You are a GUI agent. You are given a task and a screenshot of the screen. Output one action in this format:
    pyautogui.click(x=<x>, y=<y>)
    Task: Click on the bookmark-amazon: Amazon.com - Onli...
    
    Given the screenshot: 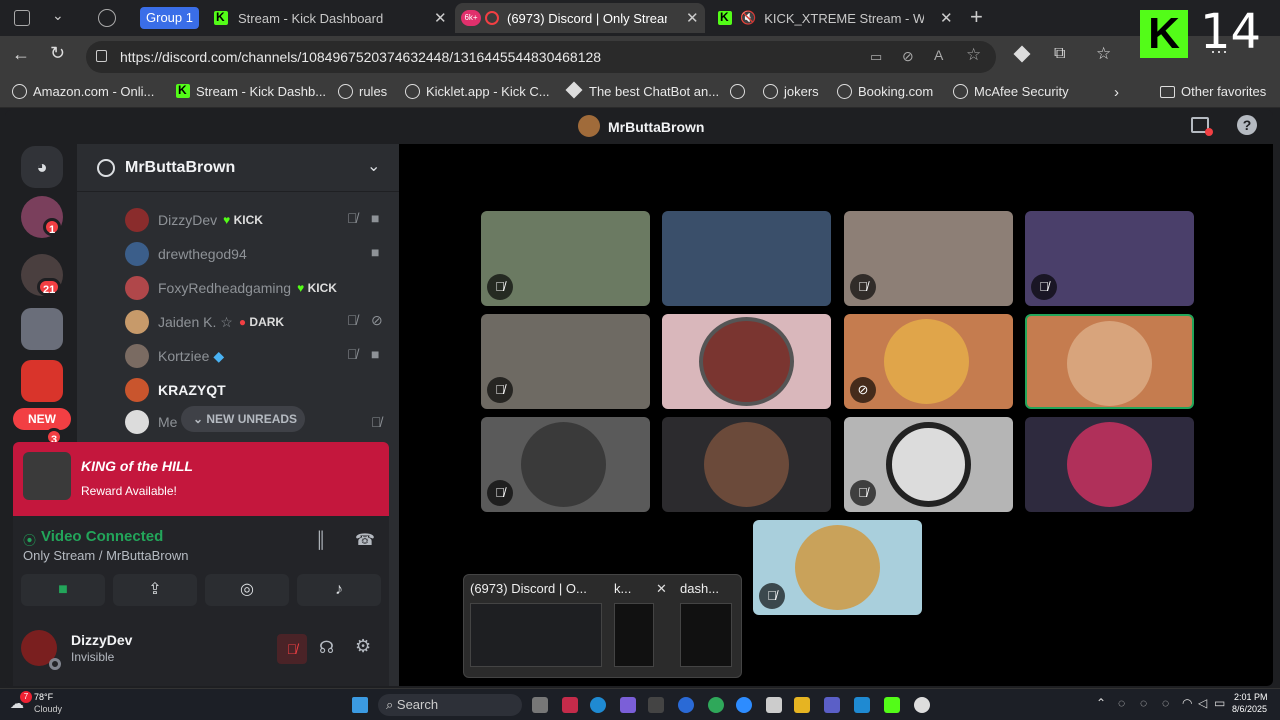 What is the action you would take?
    pyautogui.click(x=83, y=91)
    